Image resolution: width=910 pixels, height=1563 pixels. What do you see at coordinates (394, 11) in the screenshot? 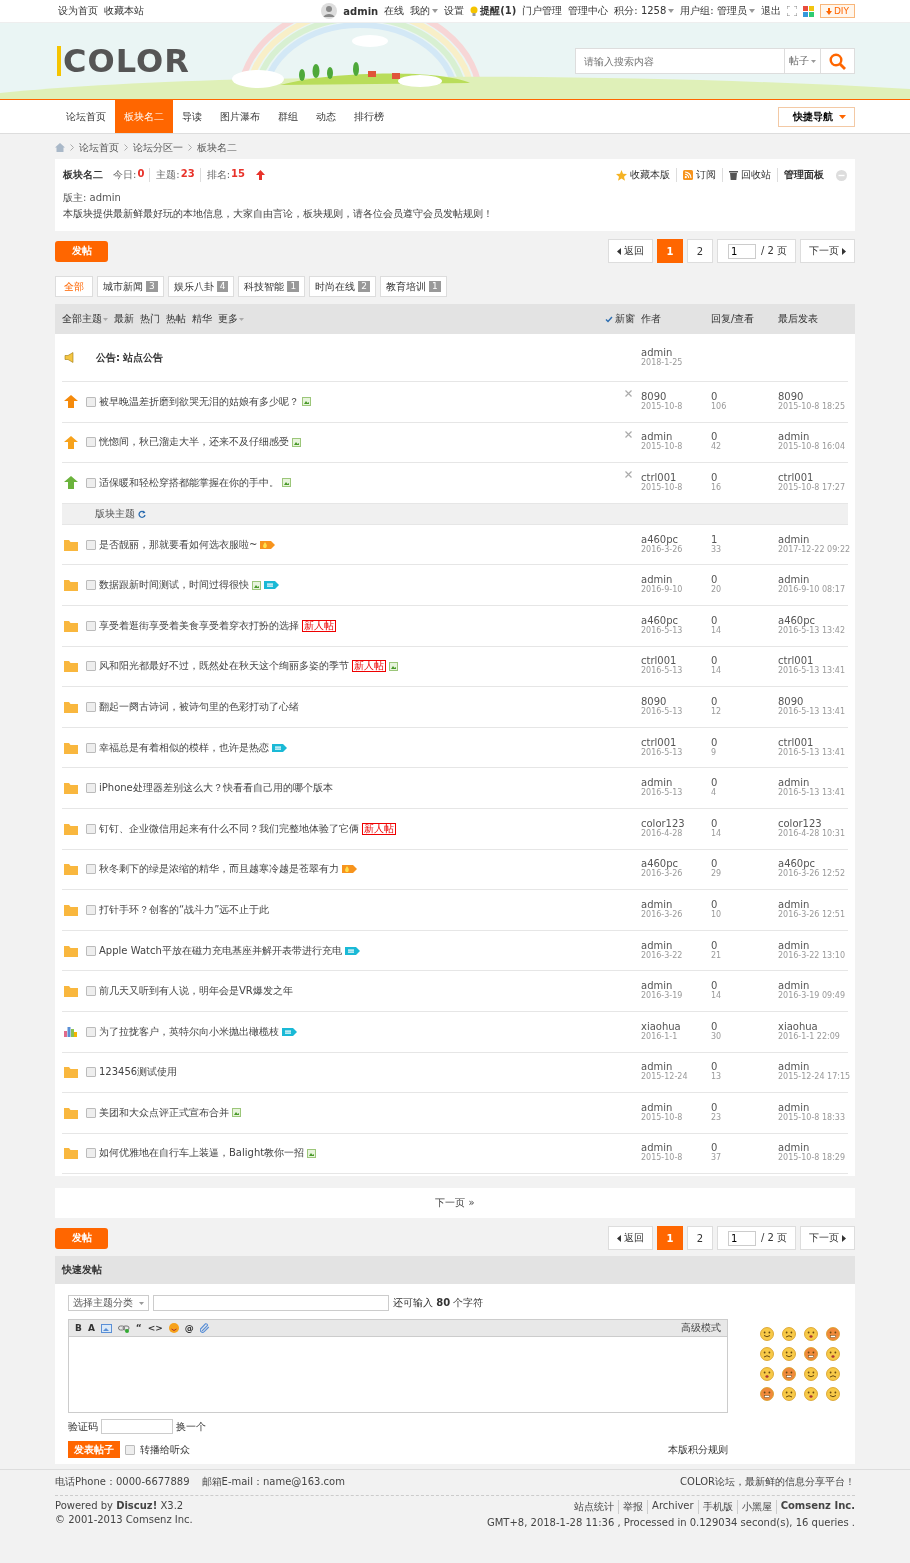
I see `top-menu-link: 在线` at bounding box center [394, 11].